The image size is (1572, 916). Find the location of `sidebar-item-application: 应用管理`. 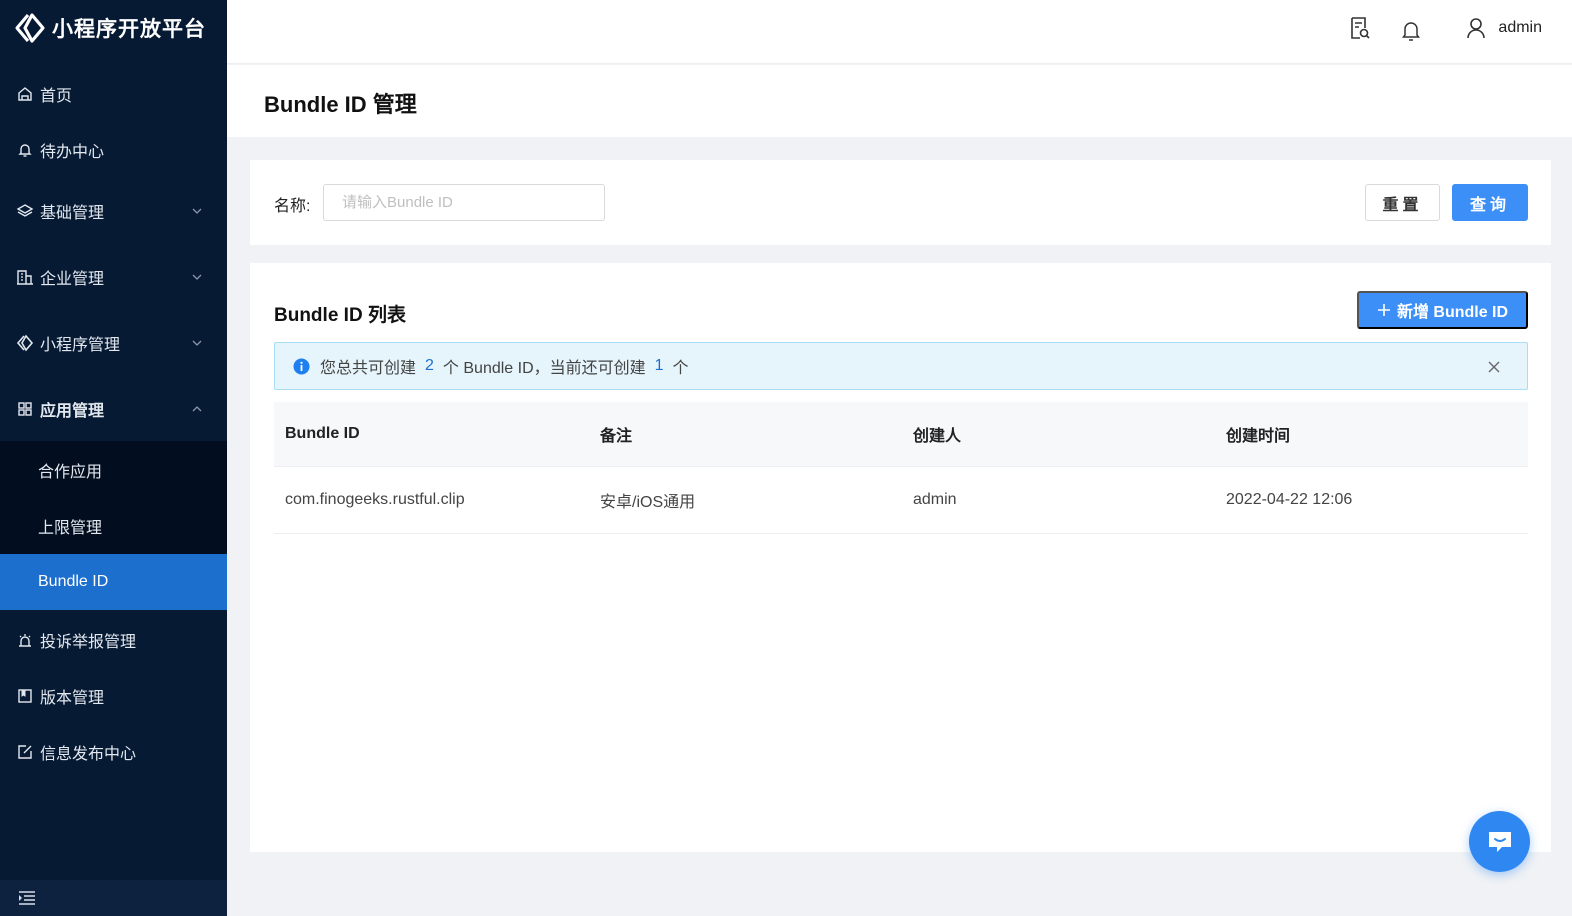

sidebar-item-application: 应用管理 is located at coordinates (113, 409).